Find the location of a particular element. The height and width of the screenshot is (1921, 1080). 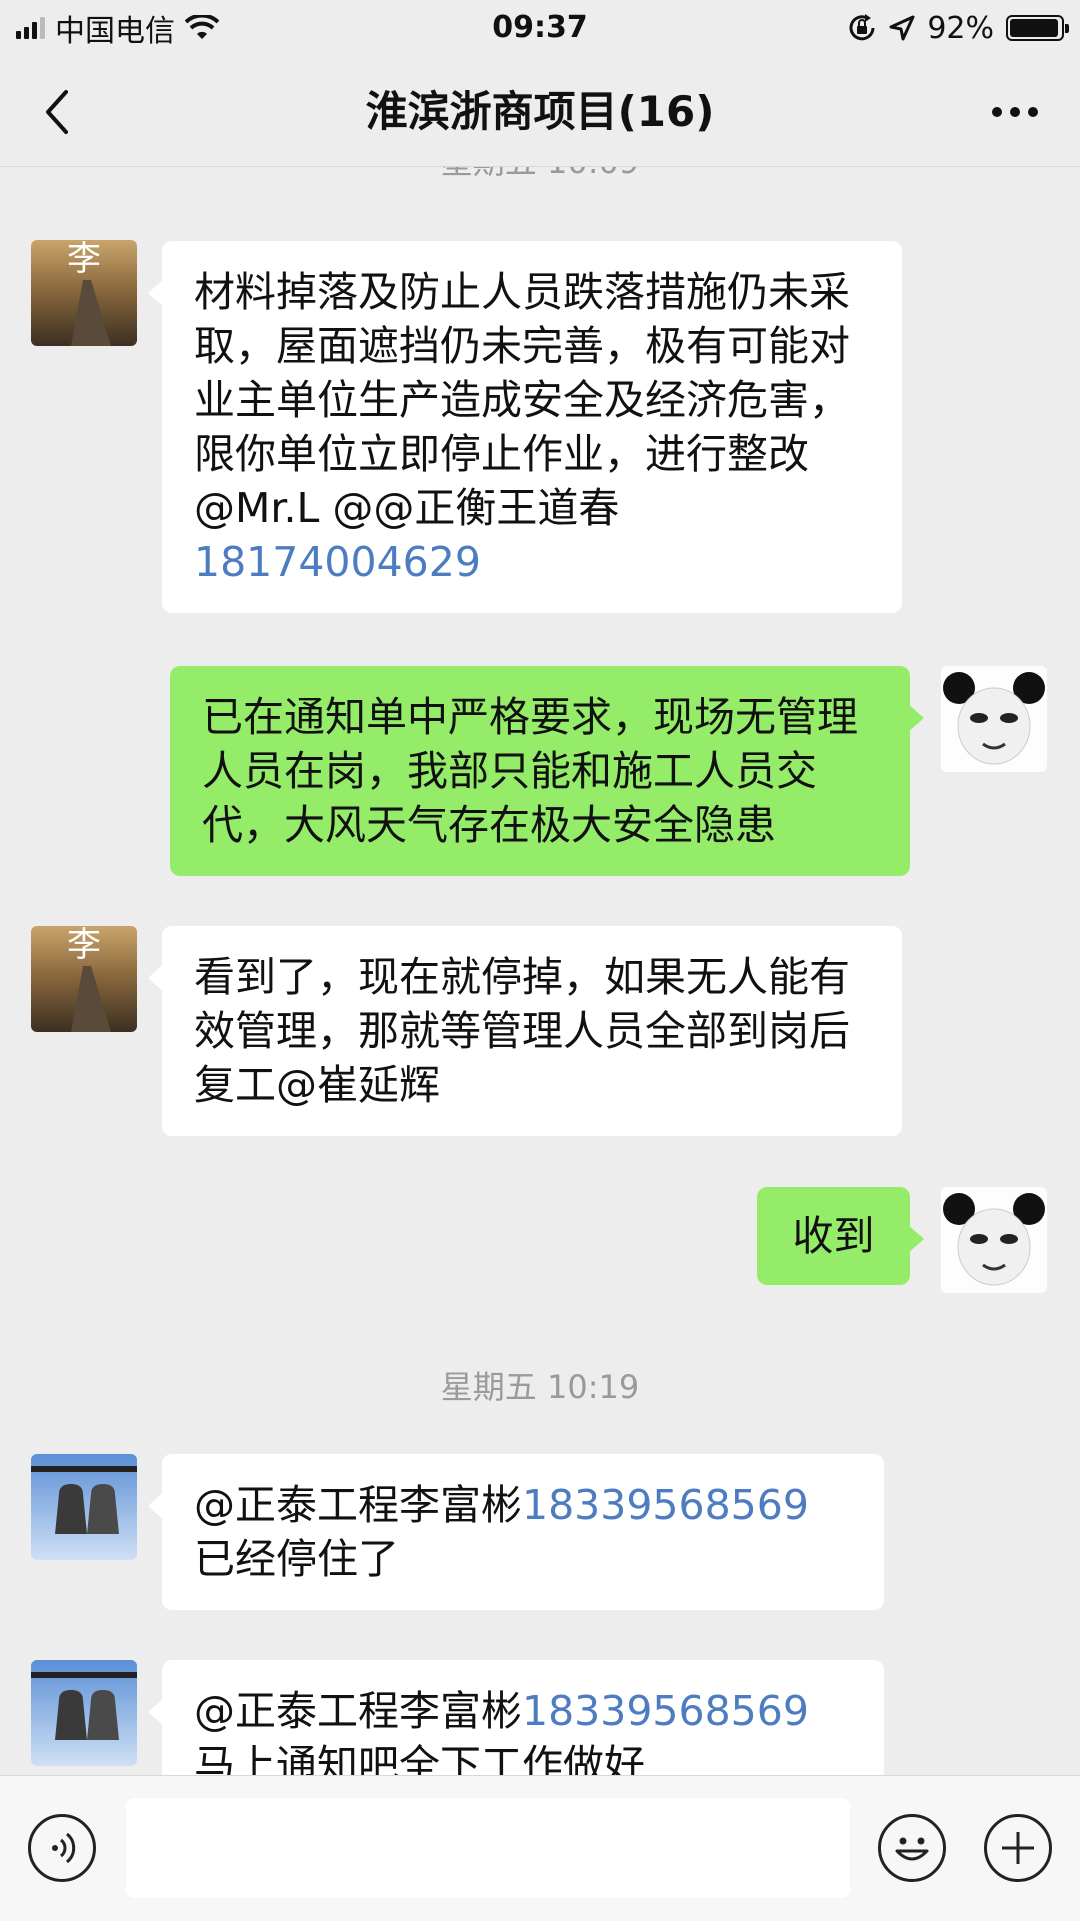

timestamp-partial: 星期五 10:09 is located at coordinates (540, 175).